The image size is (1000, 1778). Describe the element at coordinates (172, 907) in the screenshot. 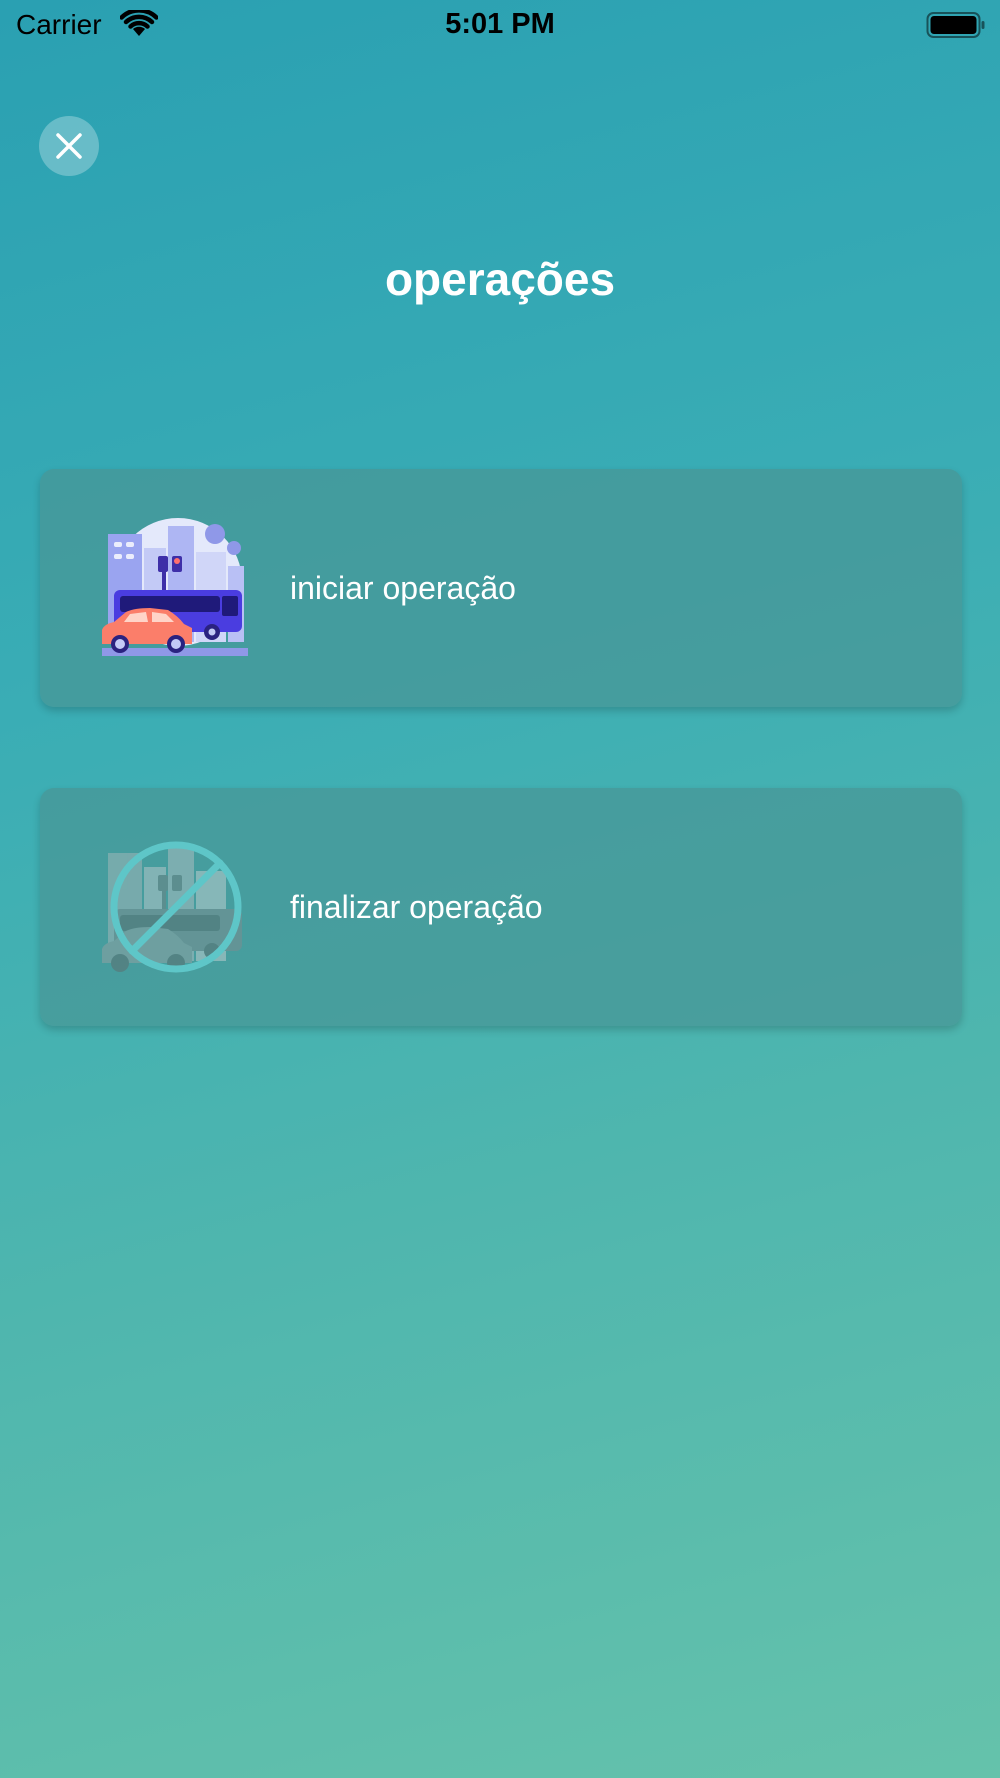

I see `city-traffic-prohibited-illustration` at that location.